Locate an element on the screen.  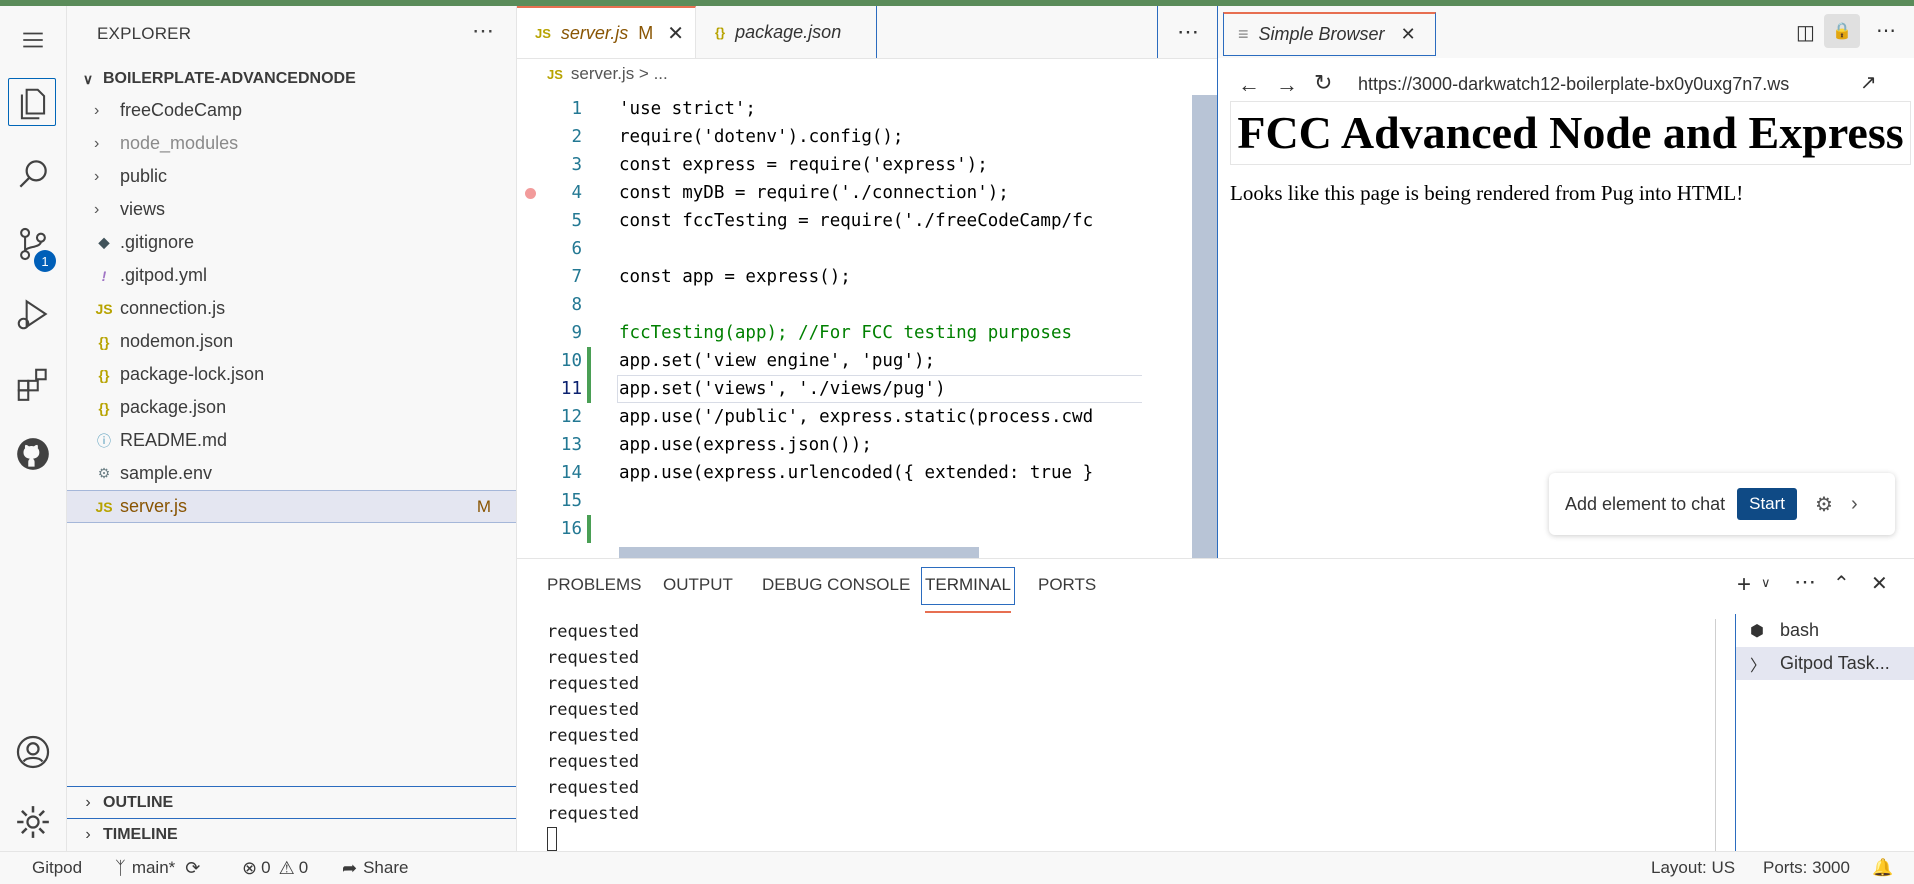
files-icon is located at coordinates (33, 104).